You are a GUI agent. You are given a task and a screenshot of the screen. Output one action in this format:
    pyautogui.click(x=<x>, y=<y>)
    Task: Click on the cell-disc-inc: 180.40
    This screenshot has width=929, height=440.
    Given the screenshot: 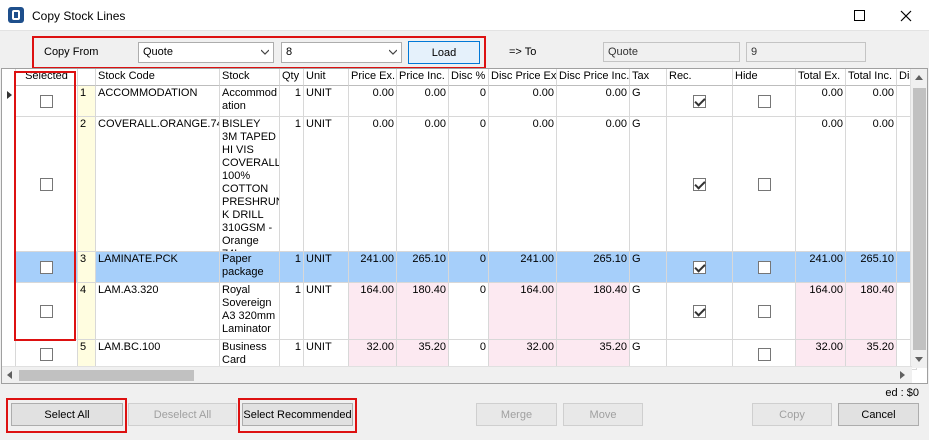 What is the action you would take?
    pyautogui.click(x=593, y=311)
    